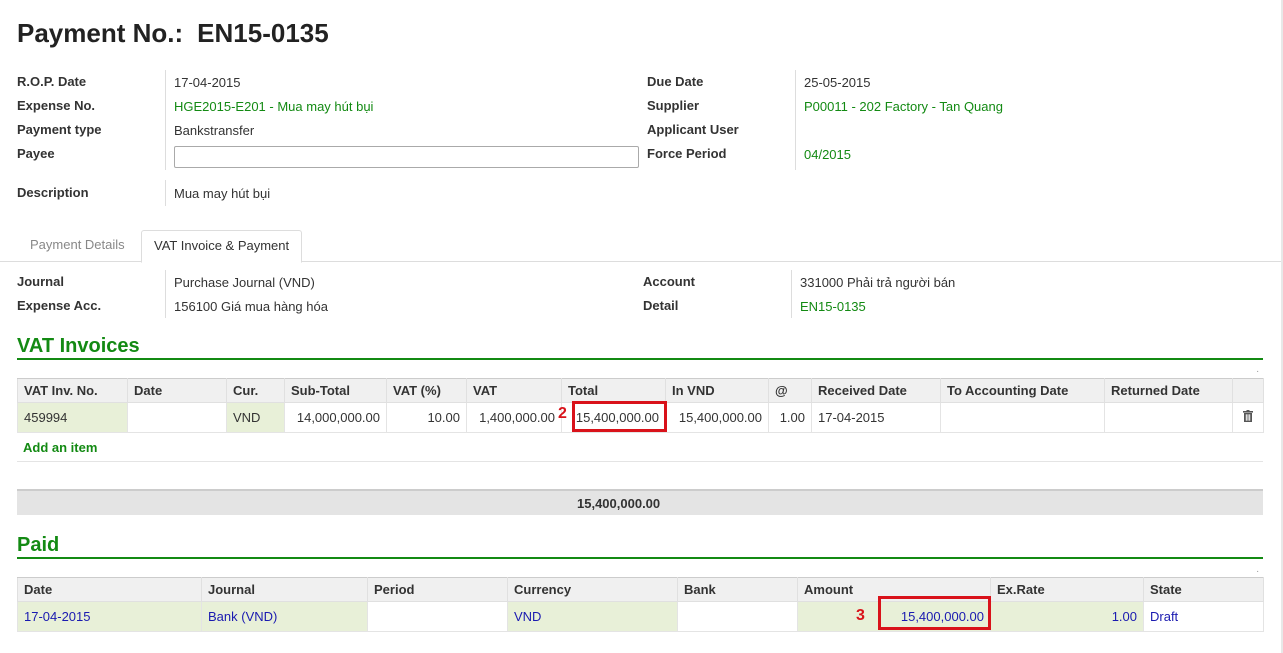  I want to click on col-sub-total: Sub-Total, so click(335, 390).